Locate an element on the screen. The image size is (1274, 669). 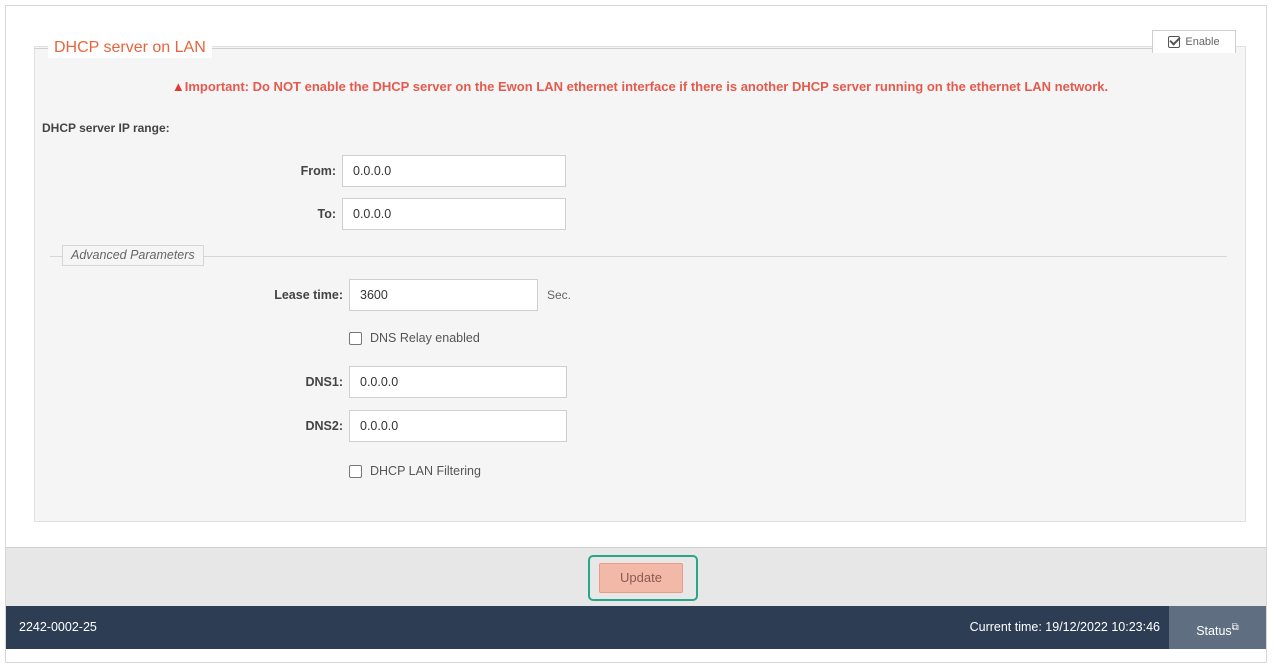
dns-relay-checkbox: DNS Relay enabled is located at coordinates (414, 338).